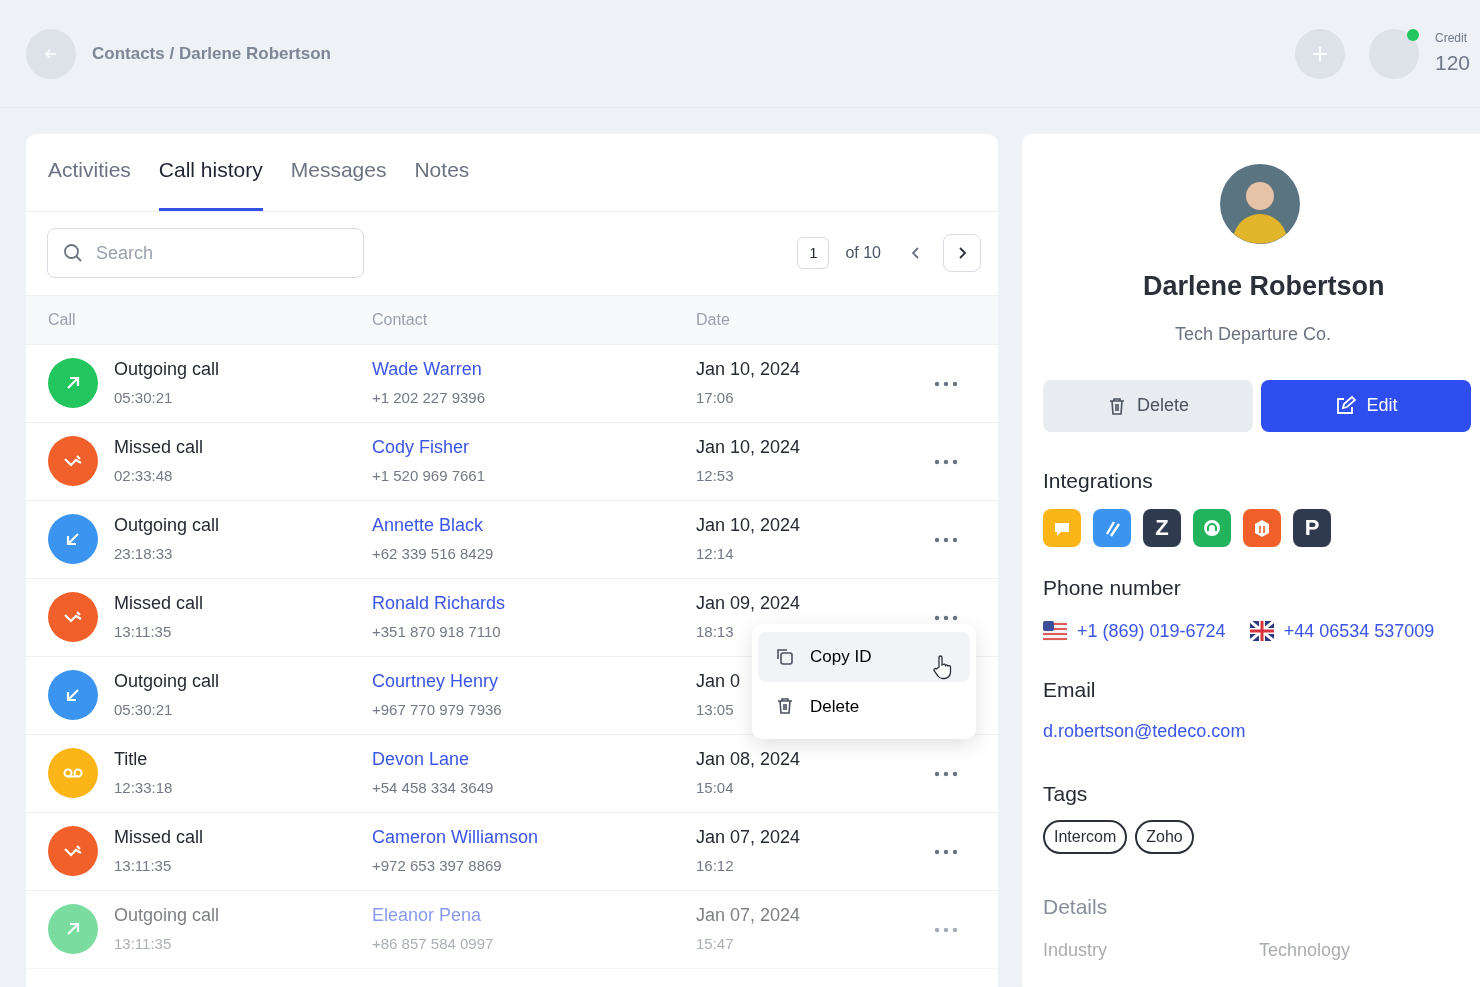 The image size is (1480, 987). Describe the element at coordinates (1451, 38) in the screenshot. I see `credit-label: Credit` at that location.